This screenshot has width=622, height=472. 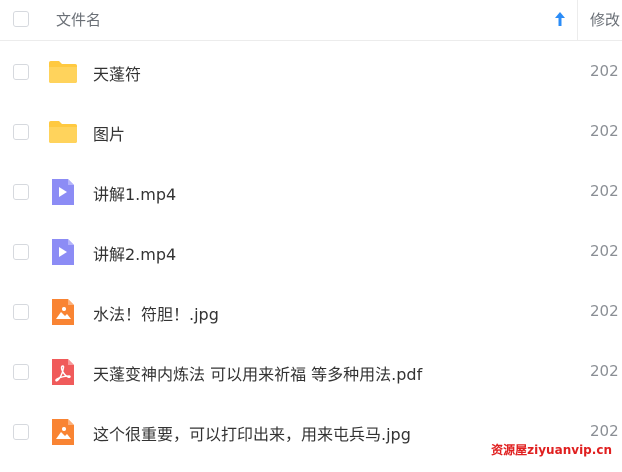 I want to click on list-item: 讲解2.mp4 202, so click(x=311, y=252).